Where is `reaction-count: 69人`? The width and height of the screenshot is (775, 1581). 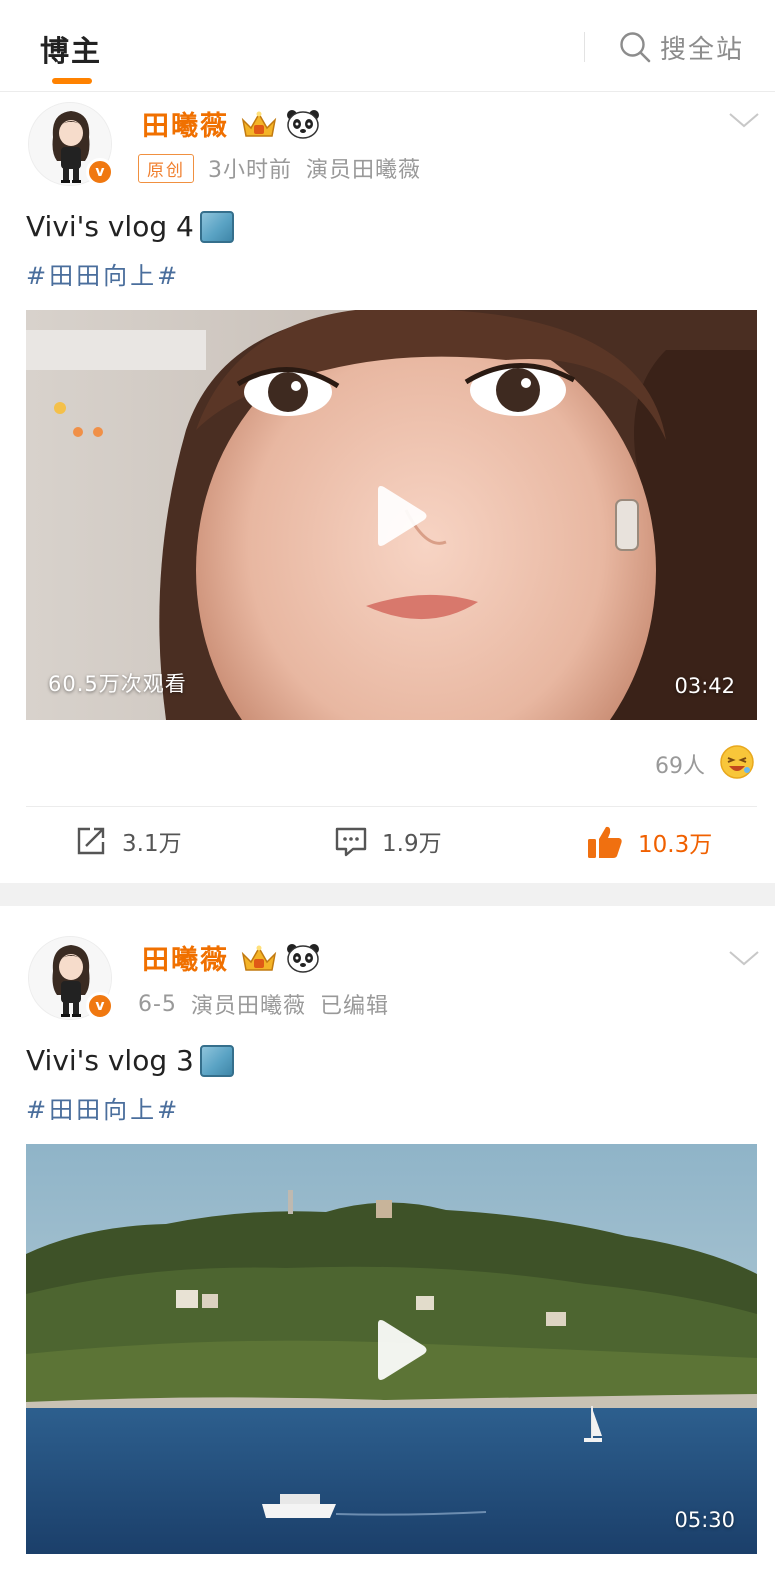
reaction-count: 69人 is located at coordinates (680, 766).